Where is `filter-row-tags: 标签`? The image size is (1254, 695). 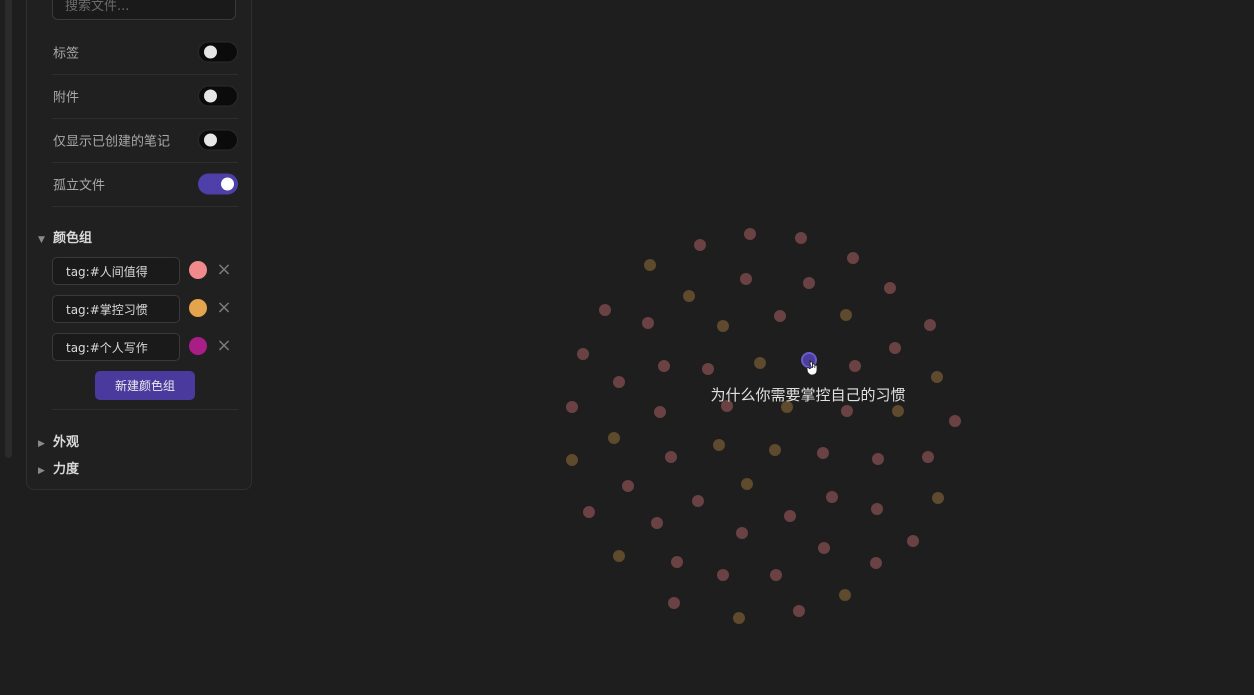 filter-row-tags: 标签 is located at coordinates (145, 52).